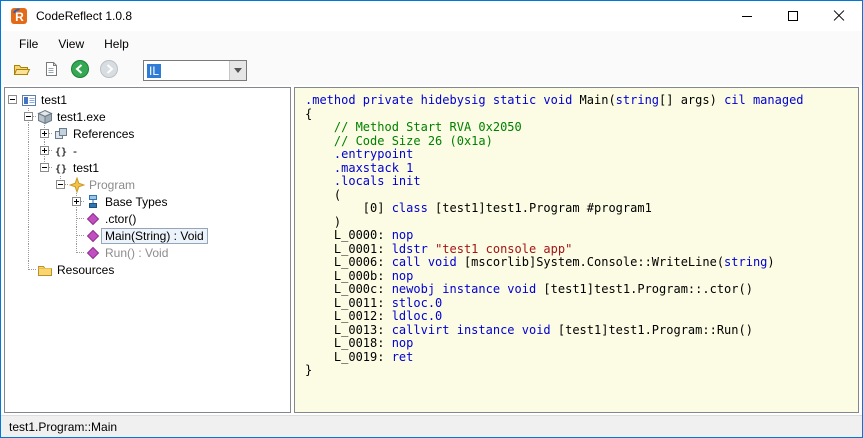 The image size is (863, 438). I want to click on language-combobox: IL, so click(195, 70).